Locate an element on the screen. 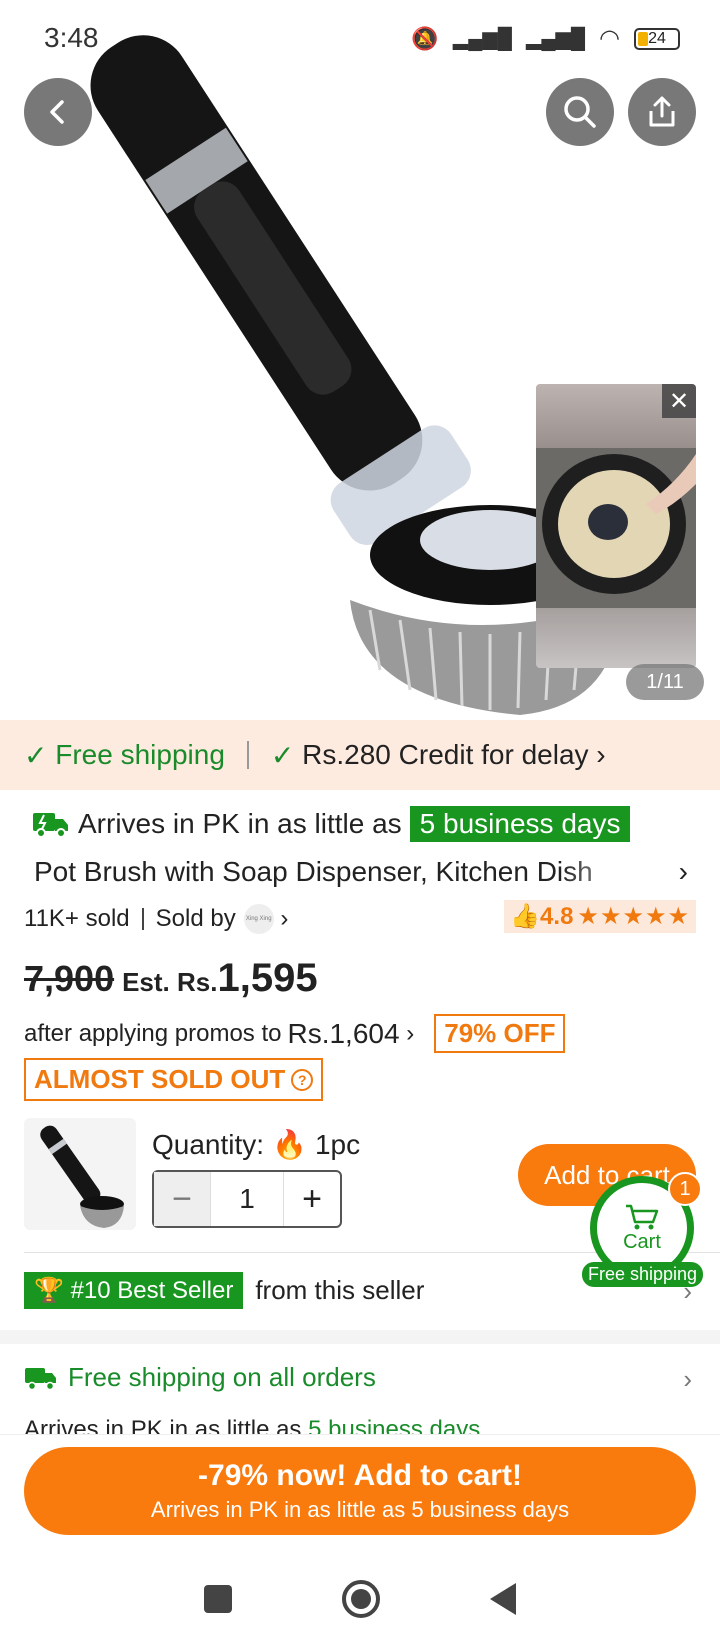 Image resolution: width=720 pixels, height=1640 pixels. sale-price: 1,595 is located at coordinates (267, 978).